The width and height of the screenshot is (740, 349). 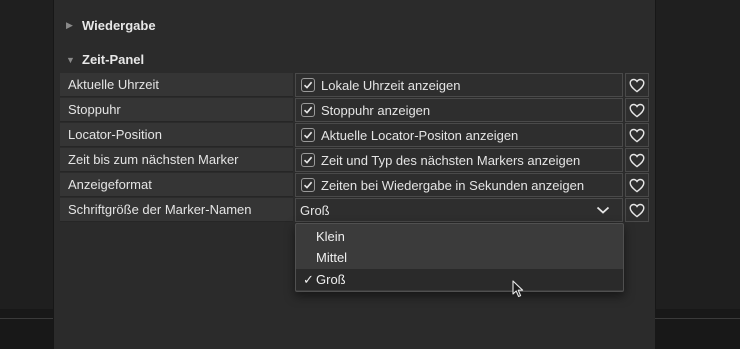 I want to click on font-size-select: Groß, so click(x=459, y=210).